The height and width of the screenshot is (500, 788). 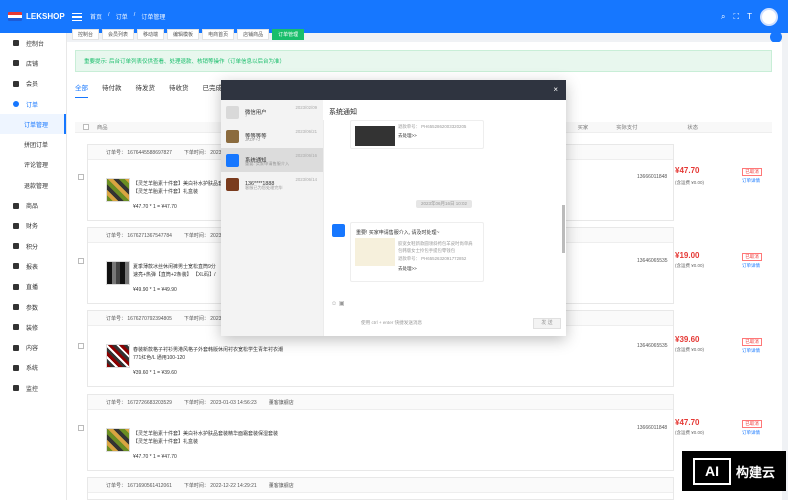 What do you see at coordinates (33, 327) in the screenshot?
I see `sidebar-item-decoration: 装修` at bounding box center [33, 327].